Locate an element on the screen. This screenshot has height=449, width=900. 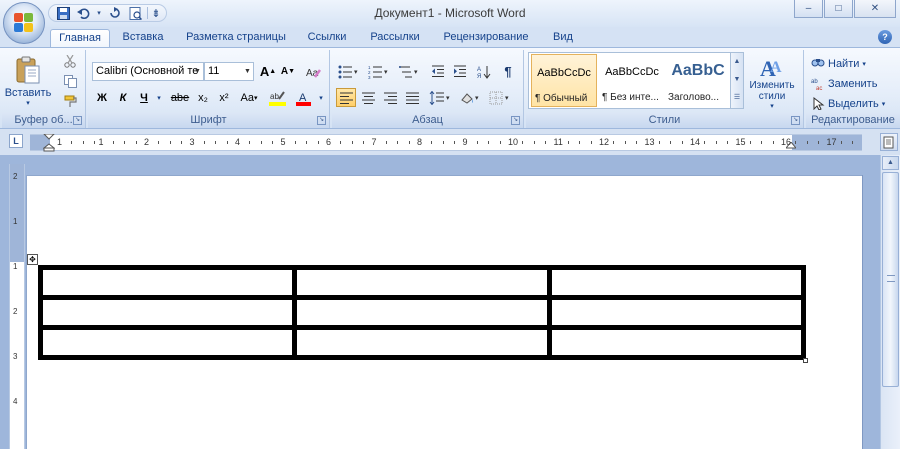
window-controls: – □ ✕ is located at coordinates (845, 9).